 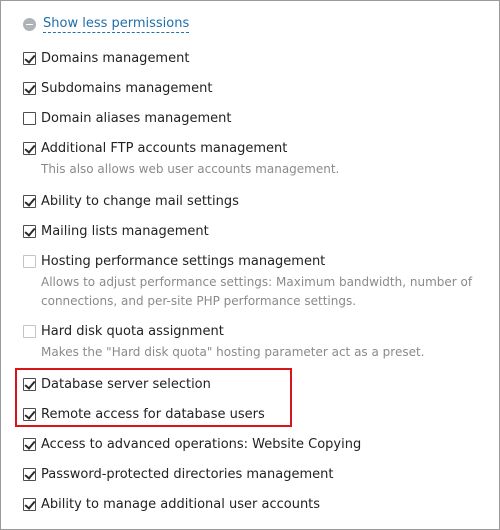 What do you see at coordinates (132, 331) in the screenshot?
I see `permission-label: Hard disk quota assignment` at bounding box center [132, 331].